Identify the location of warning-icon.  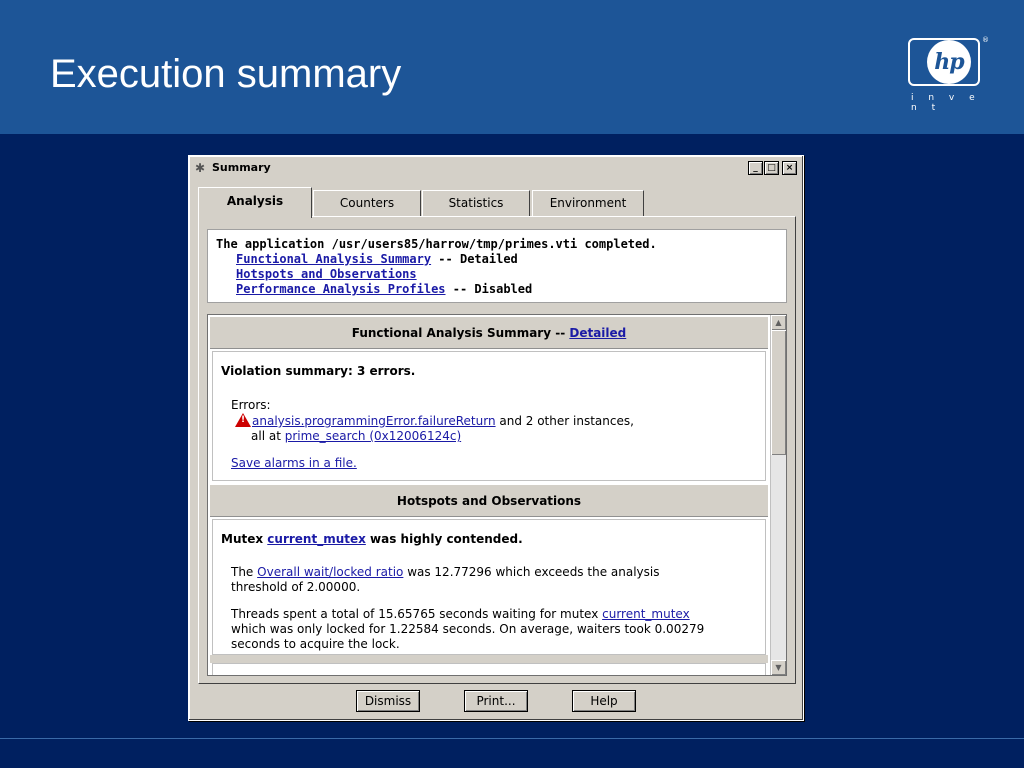
(243, 420).